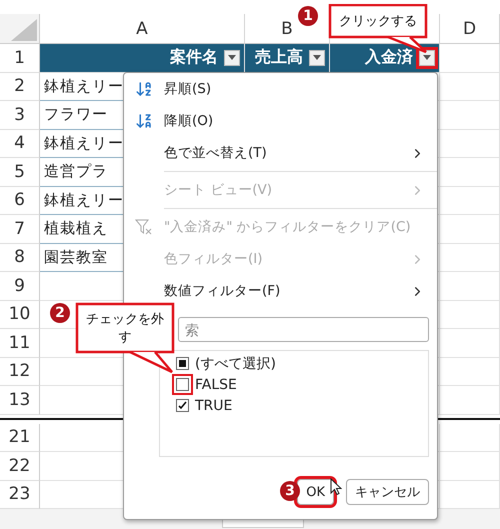  I want to click on search-field: 索, so click(303, 329).